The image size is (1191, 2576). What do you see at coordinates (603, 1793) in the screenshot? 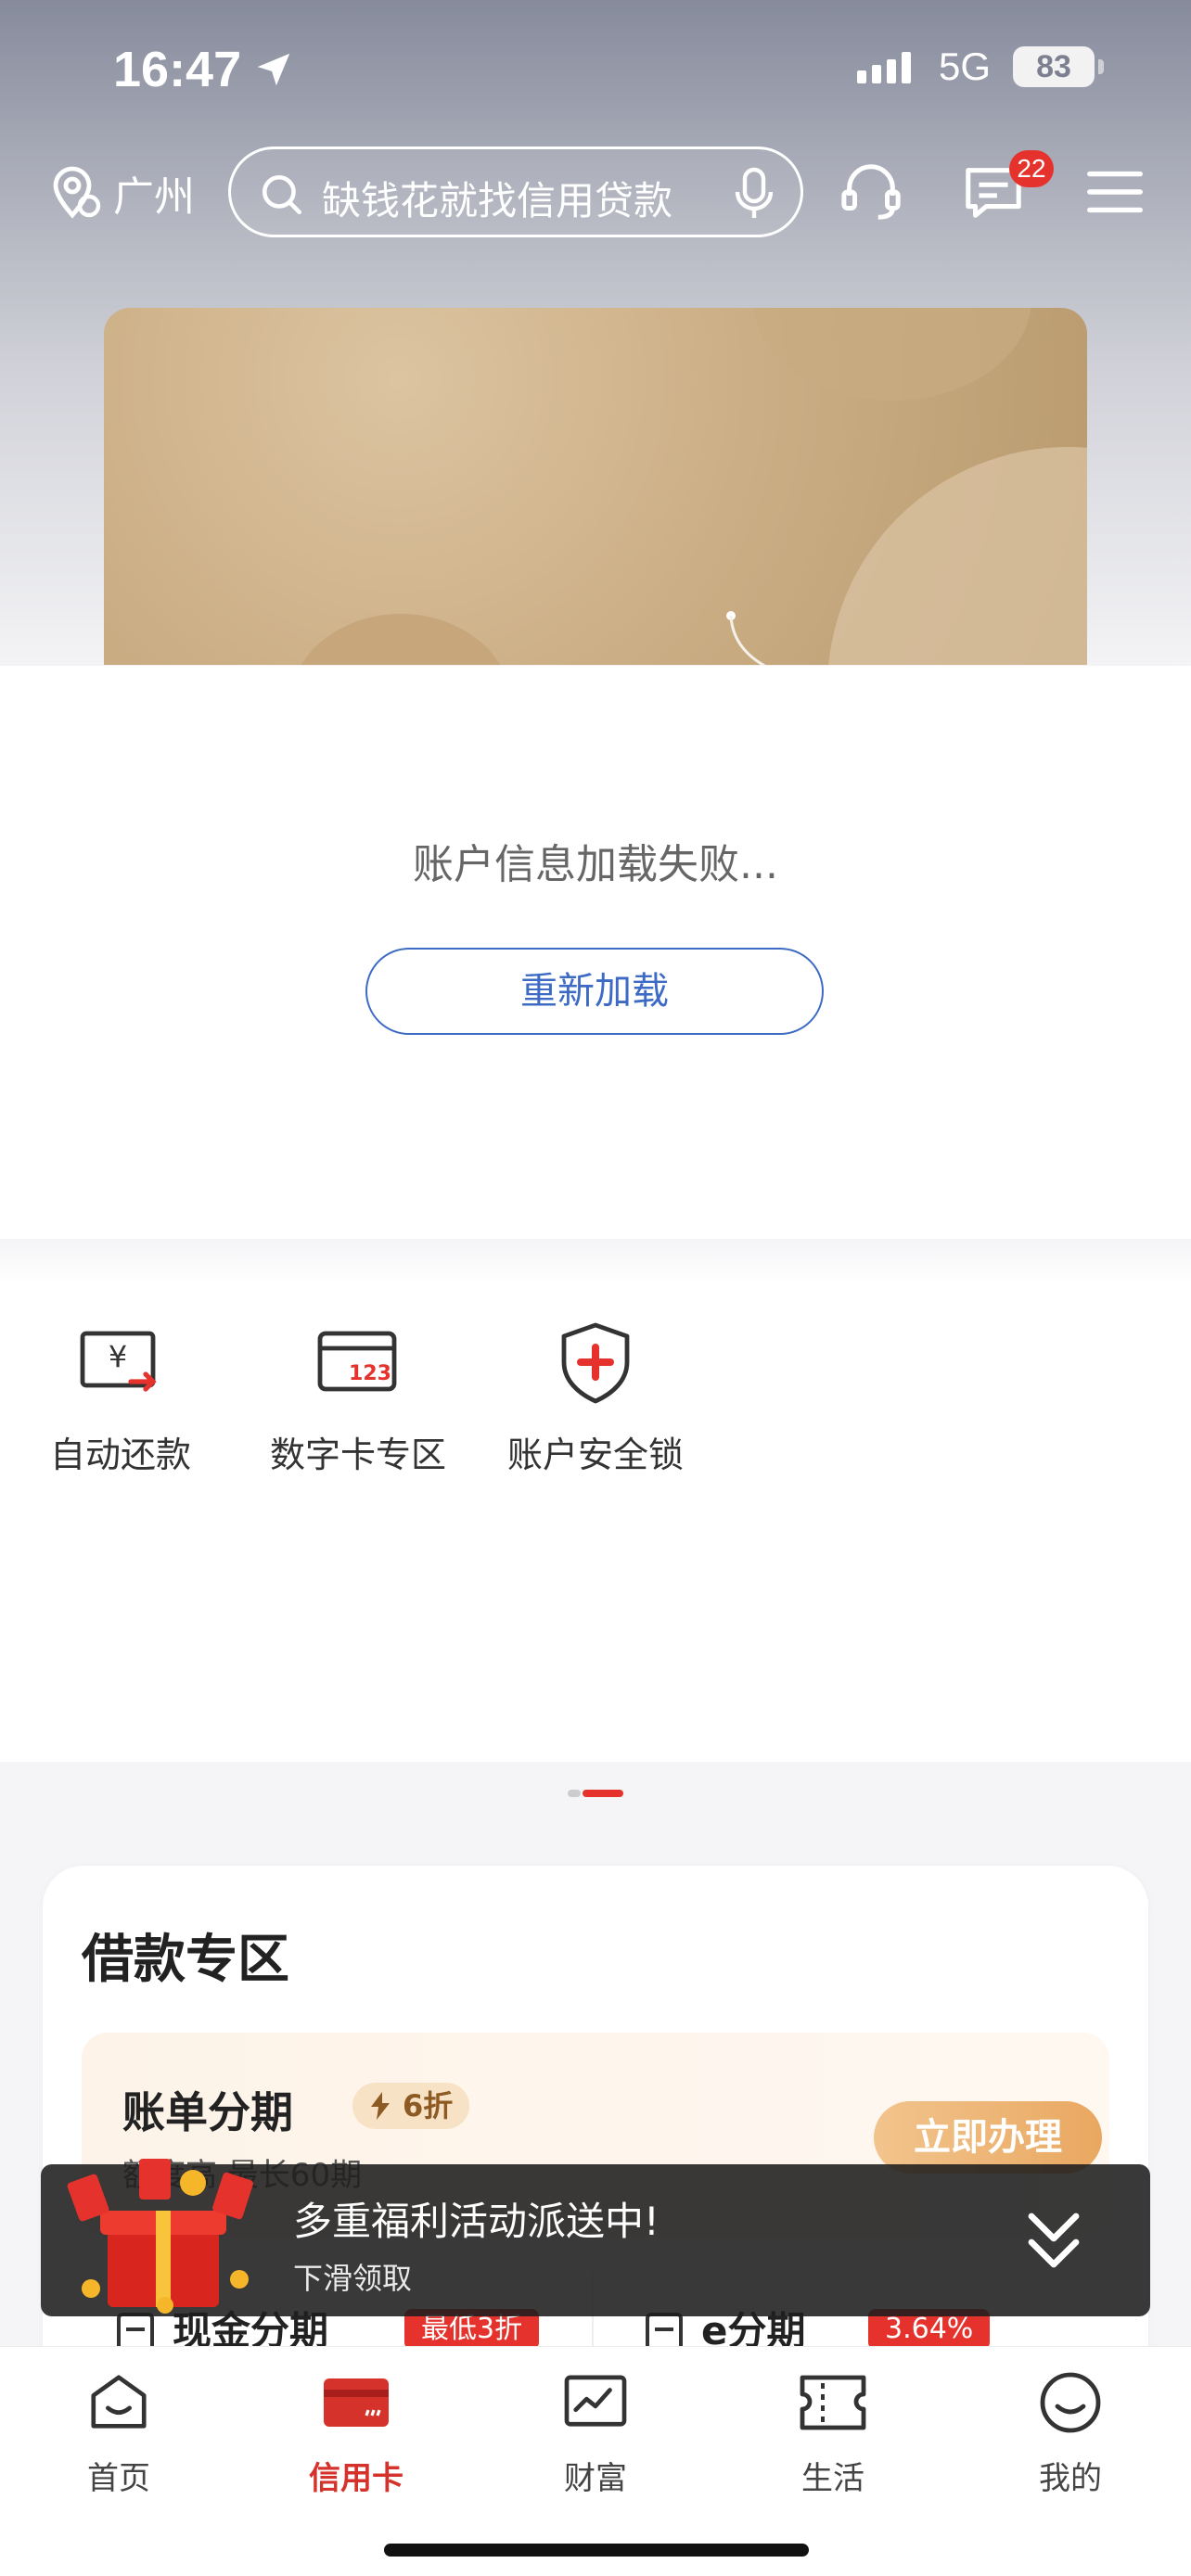
I see `page-dot-active` at bounding box center [603, 1793].